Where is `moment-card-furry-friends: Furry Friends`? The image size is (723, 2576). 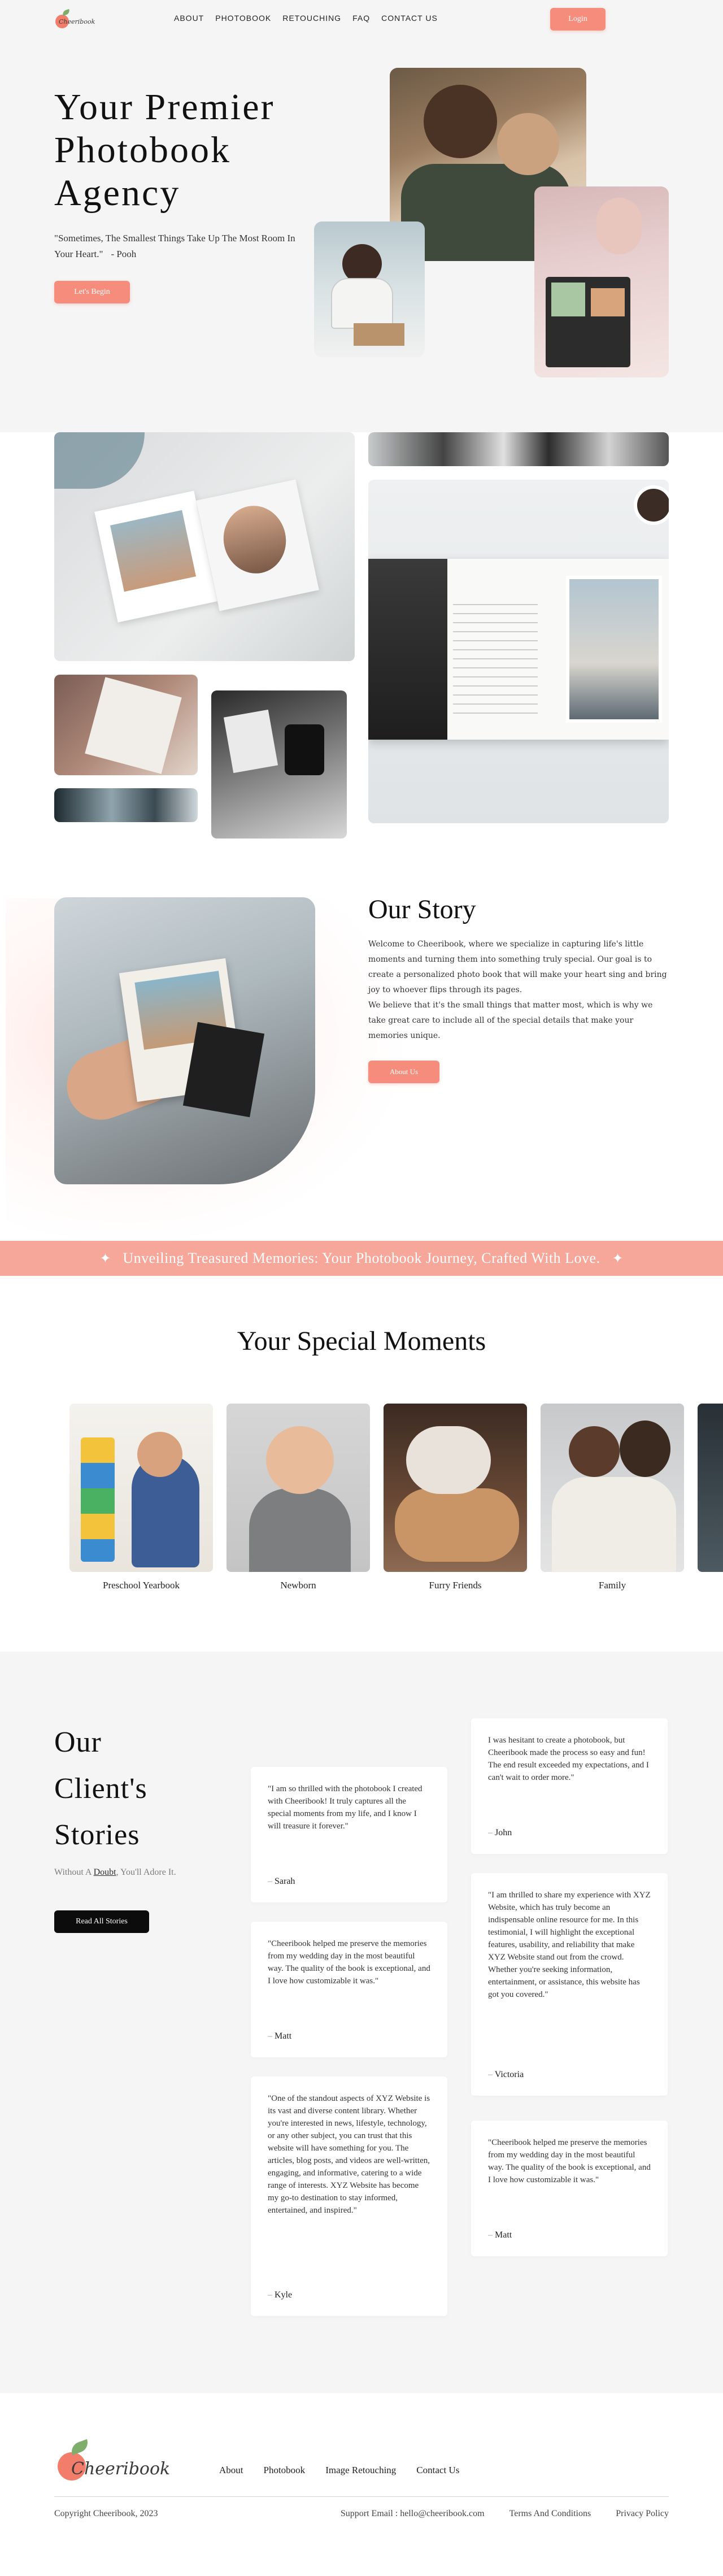 moment-card-furry-friends: Furry Friends is located at coordinates (455, 1497).